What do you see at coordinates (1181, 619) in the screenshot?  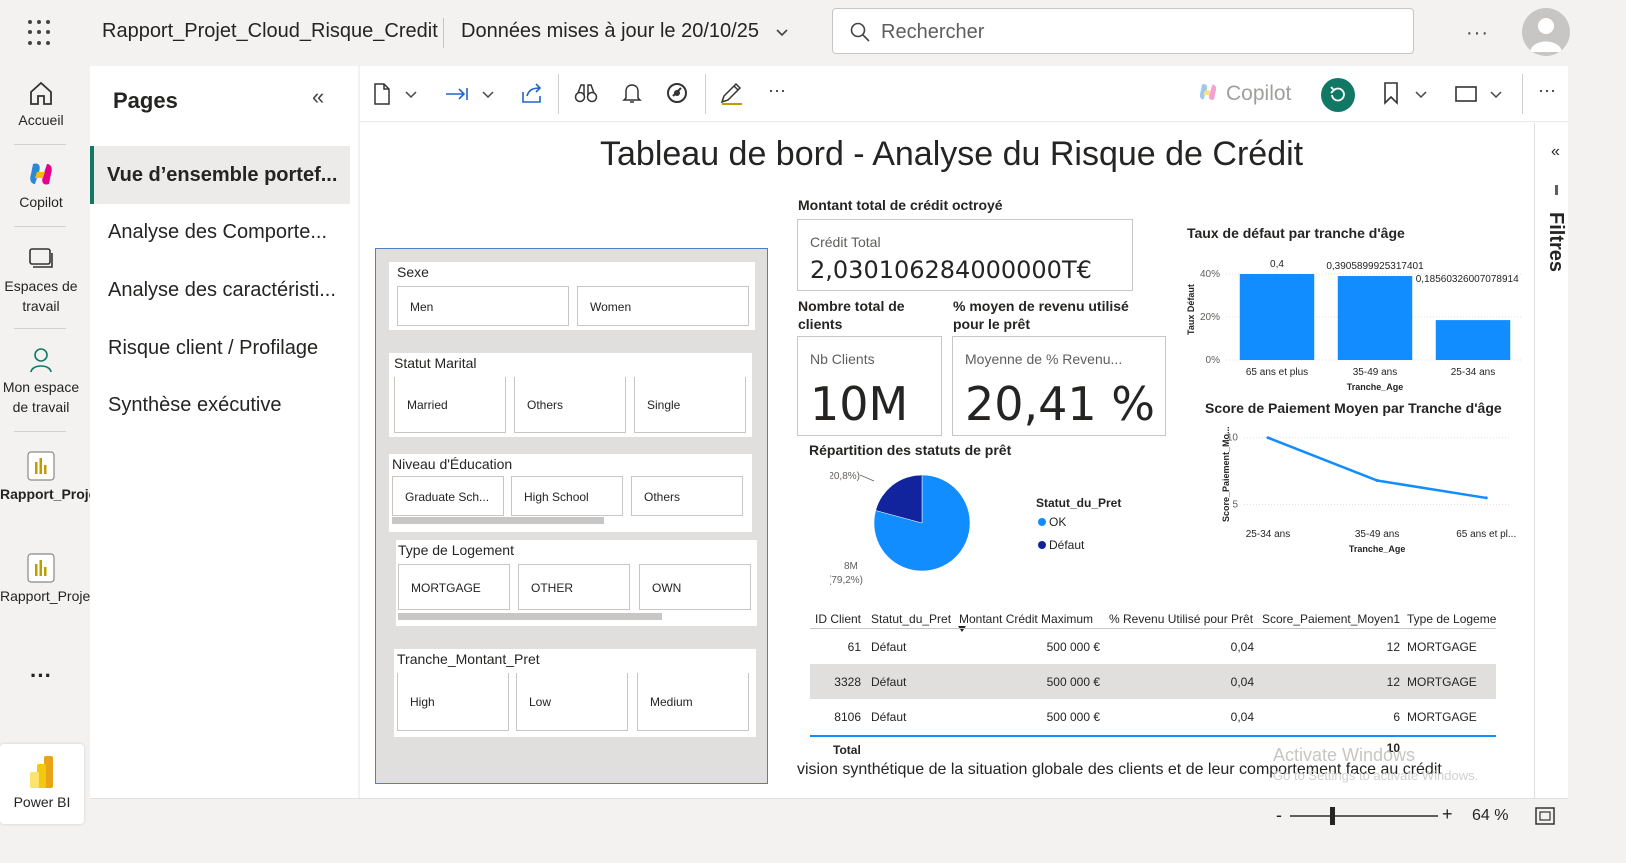 I see `table-header-revenu: % Revenu Utilisé pour Prêt` at bounding box center [1181, 619].